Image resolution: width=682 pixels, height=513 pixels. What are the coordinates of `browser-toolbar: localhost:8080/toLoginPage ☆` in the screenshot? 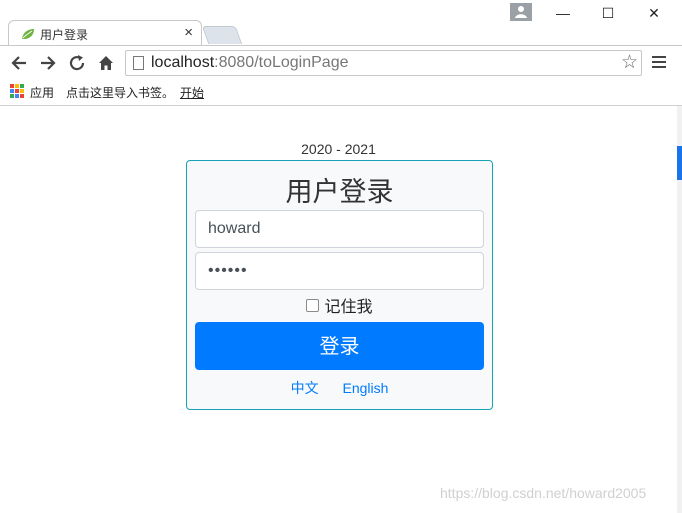 It's located at (341, 63).